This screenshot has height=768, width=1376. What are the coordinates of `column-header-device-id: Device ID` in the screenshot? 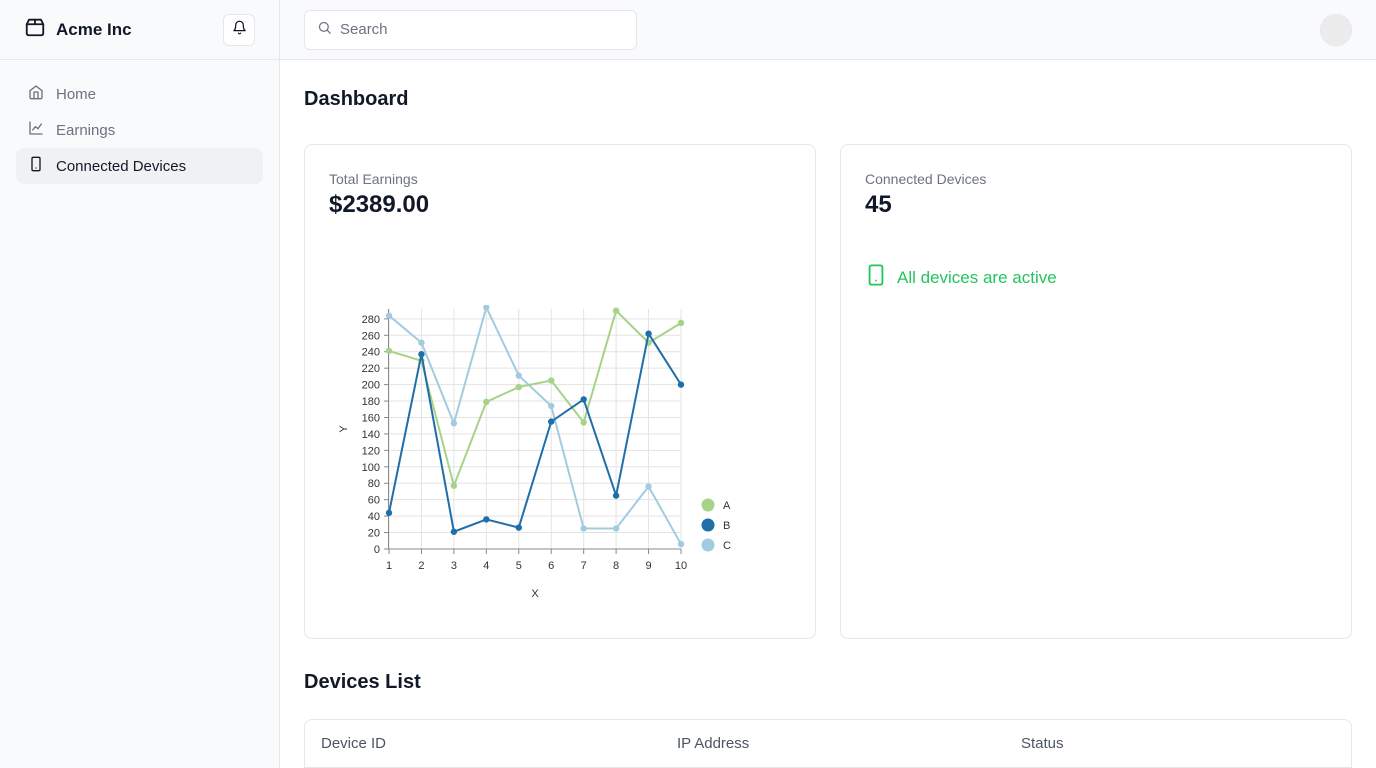 It's located at (483, 743).